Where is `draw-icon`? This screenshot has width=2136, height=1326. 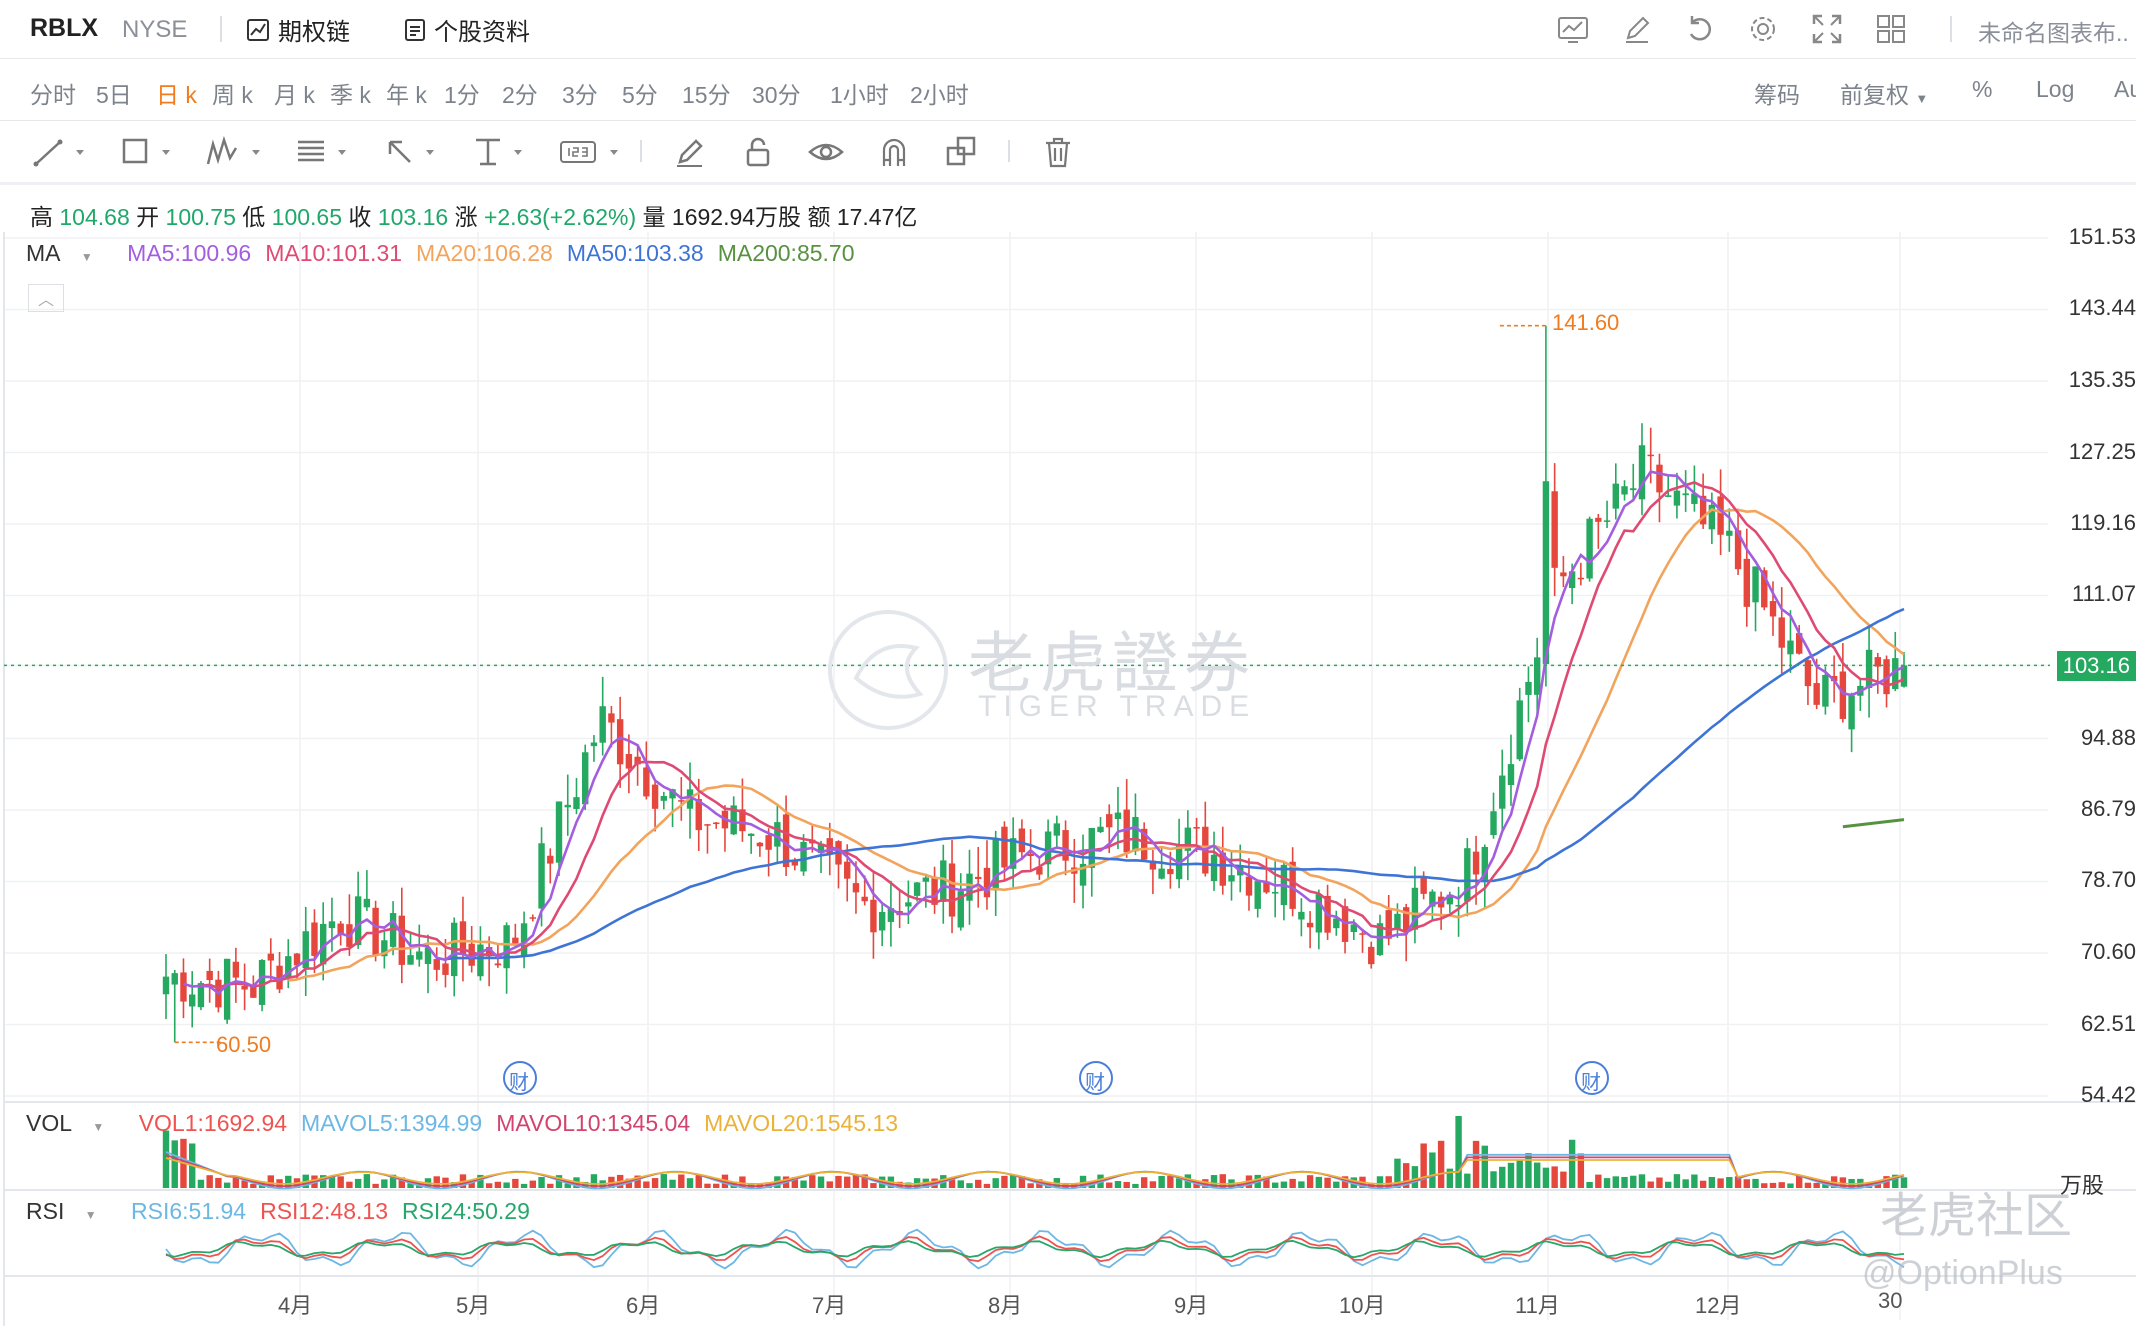
draw-icon is located at coordinates (1637, 29).